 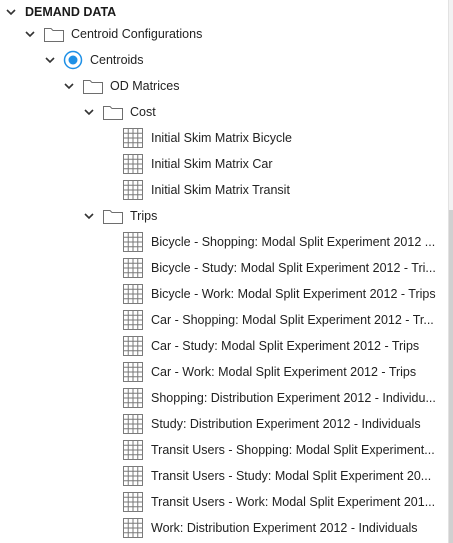 What do you see at coordinates (220, 190) in the screenshot?
I see `tree-leaf-label: Initial Skim Matrix Transit` at bounding box center [220, 190].